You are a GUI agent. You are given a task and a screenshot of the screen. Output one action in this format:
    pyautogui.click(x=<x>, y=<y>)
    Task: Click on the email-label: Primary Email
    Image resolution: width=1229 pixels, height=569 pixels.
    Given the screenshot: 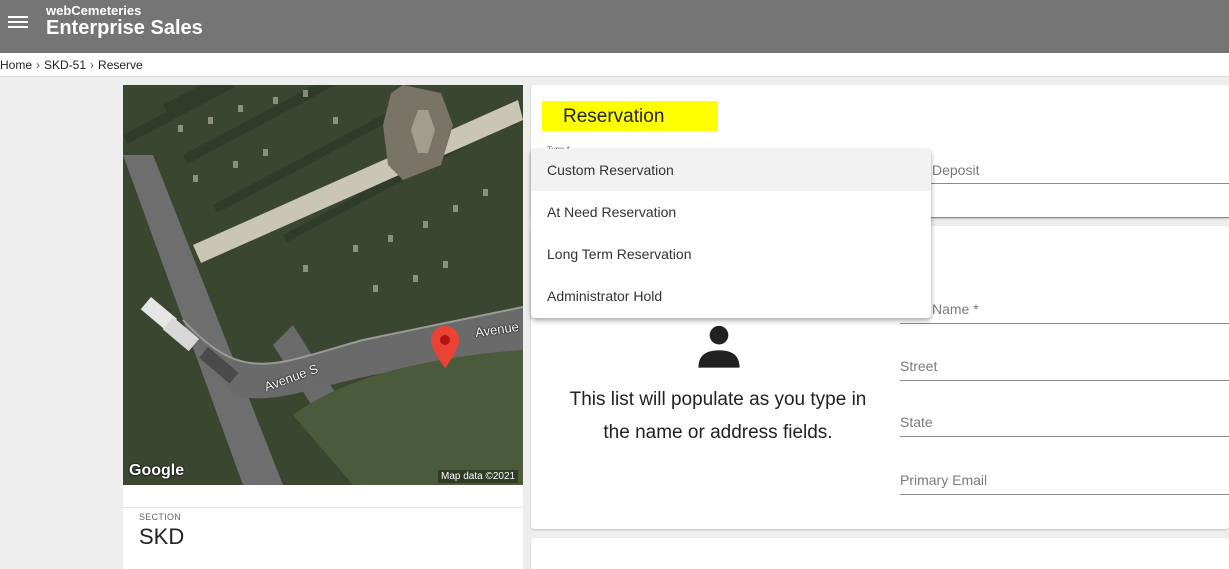 What is the action you would take?
    pyautogui.click(x=944, y=480)
    